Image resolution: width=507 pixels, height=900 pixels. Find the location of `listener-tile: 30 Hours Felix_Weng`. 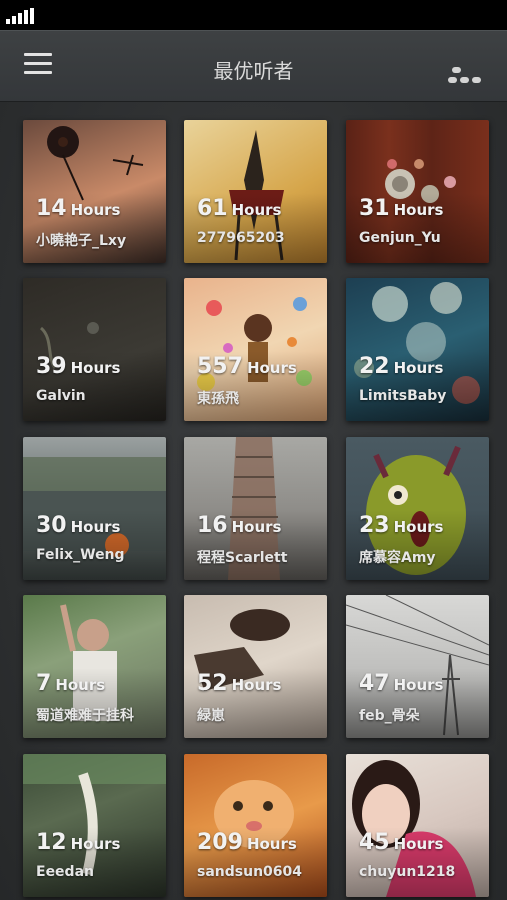

listener-tile: 30 Hours Felix_Weng is located at coordinates (94, 508).